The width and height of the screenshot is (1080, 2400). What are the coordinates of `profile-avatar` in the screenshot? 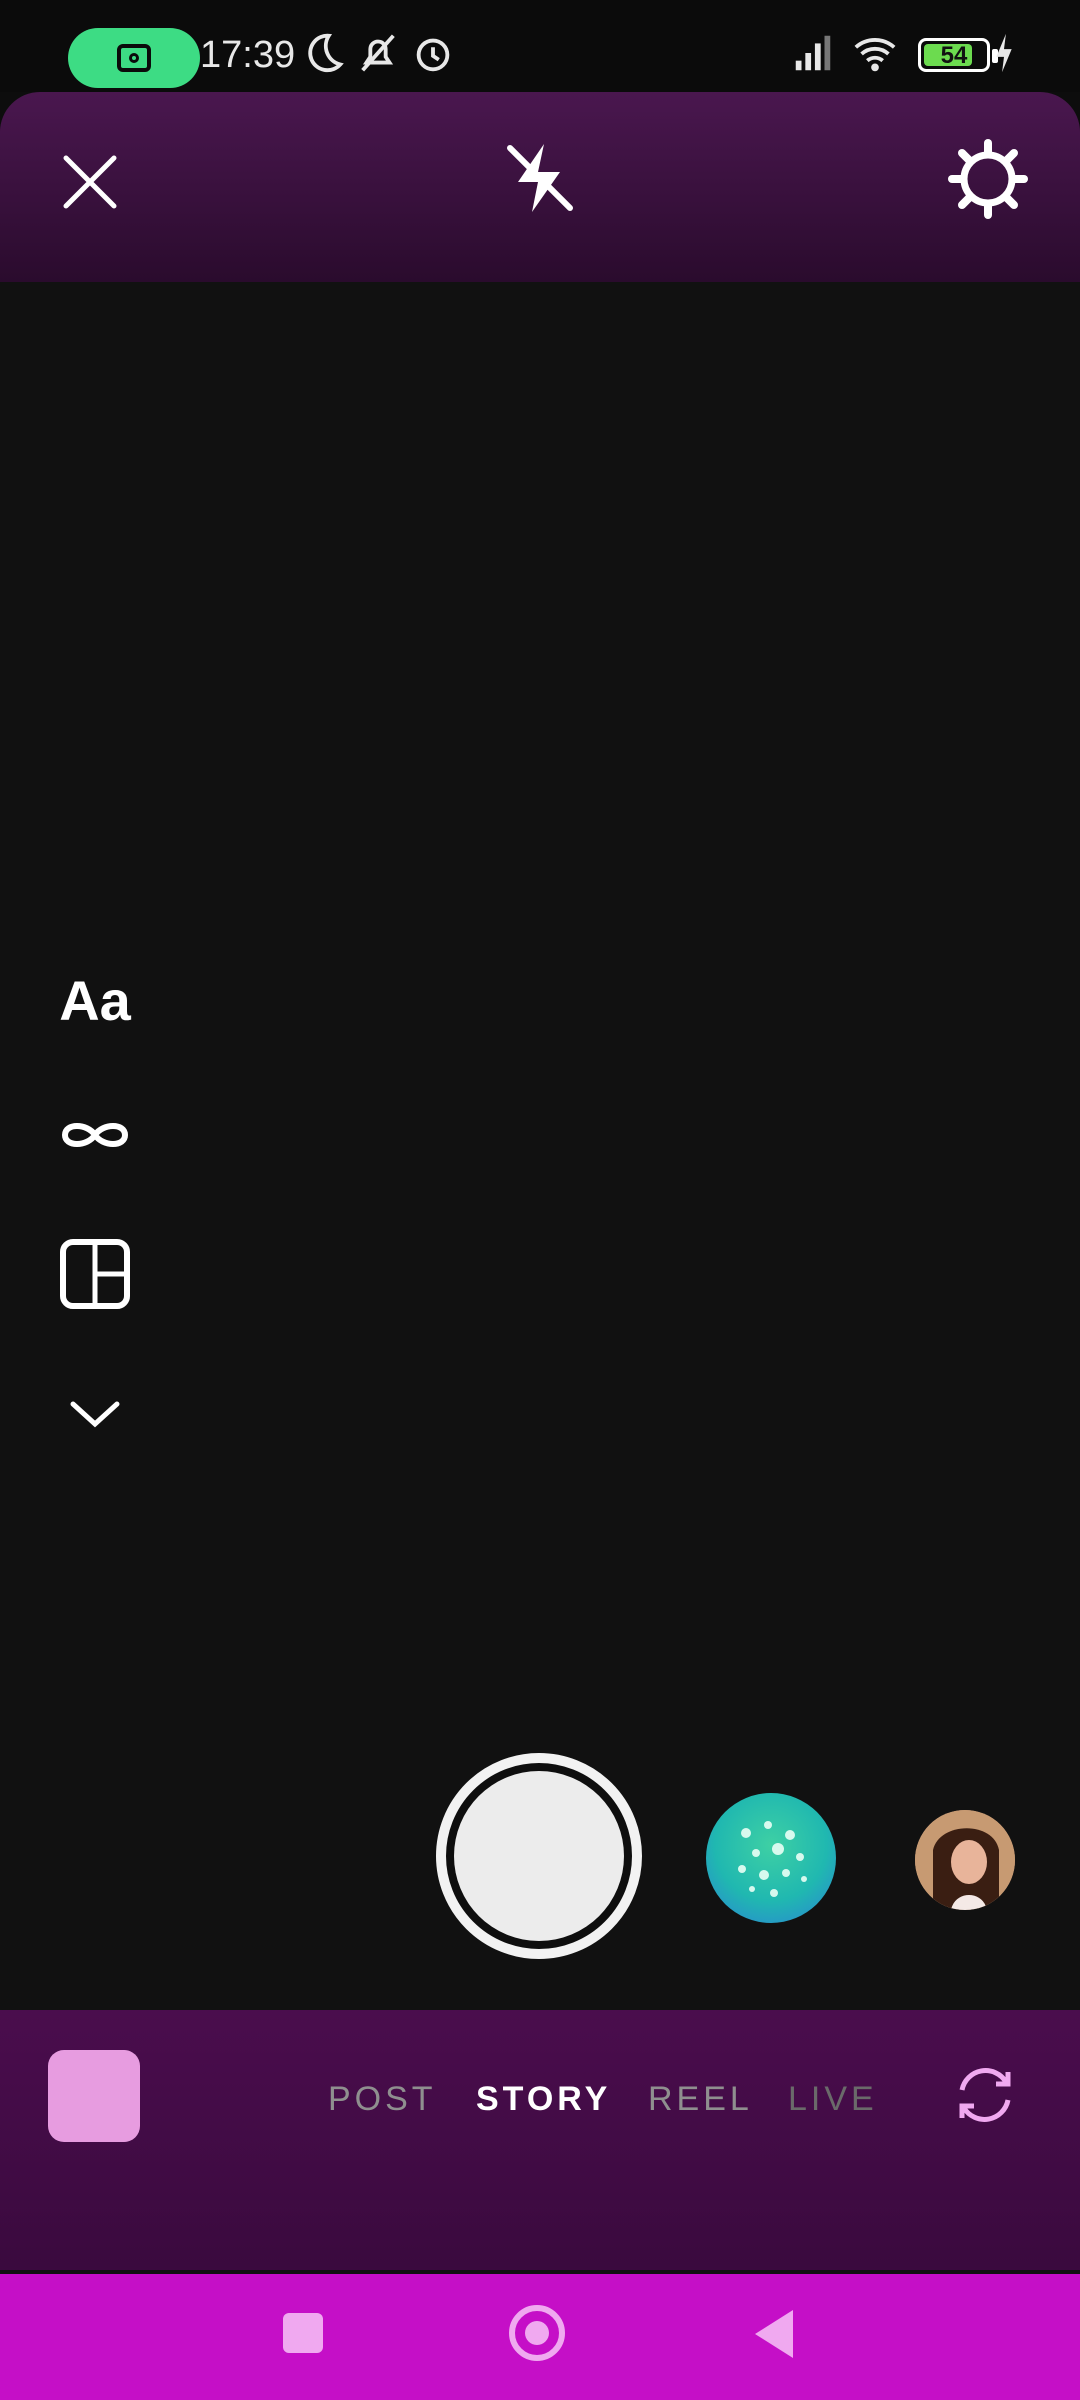 It's located at (965, 1860).